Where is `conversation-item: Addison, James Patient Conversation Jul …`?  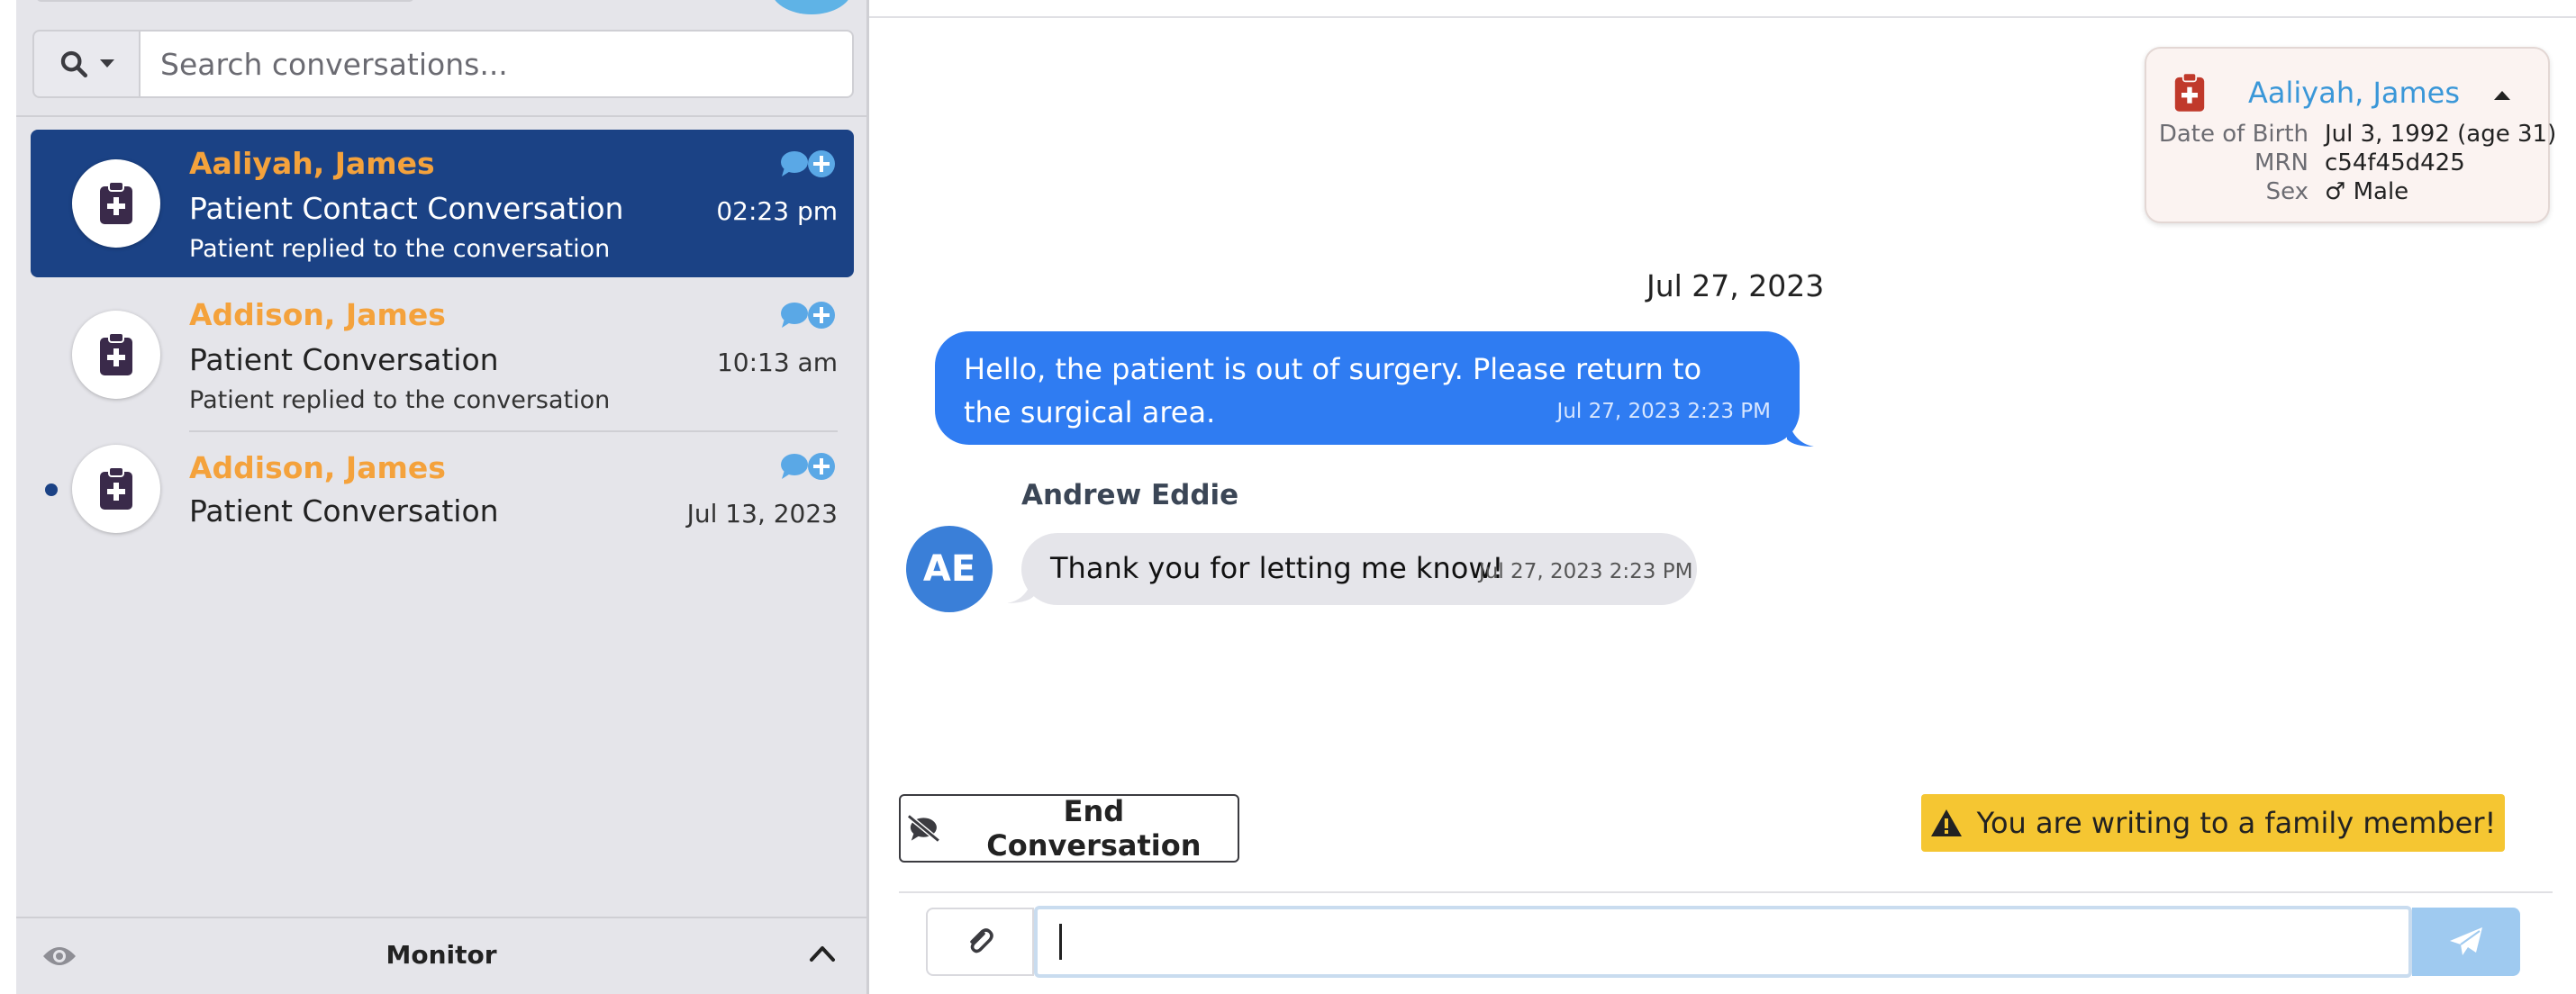 conversation-item: Addison, James Patient Conversation Jul … is located at coordinates (442, 486).